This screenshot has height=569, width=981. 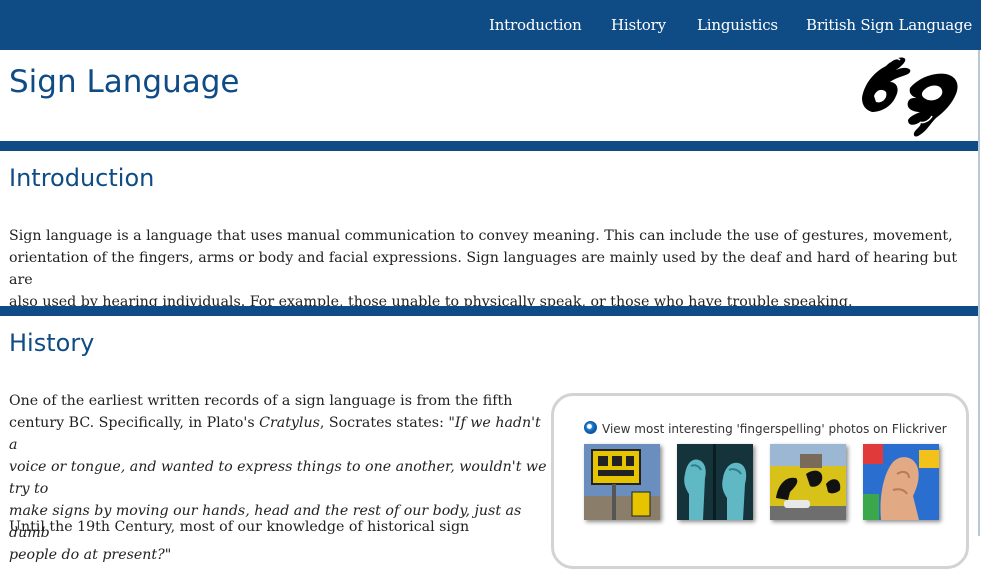 I want to click on introduction-heading: Introduction, so click(x=82, y=178).